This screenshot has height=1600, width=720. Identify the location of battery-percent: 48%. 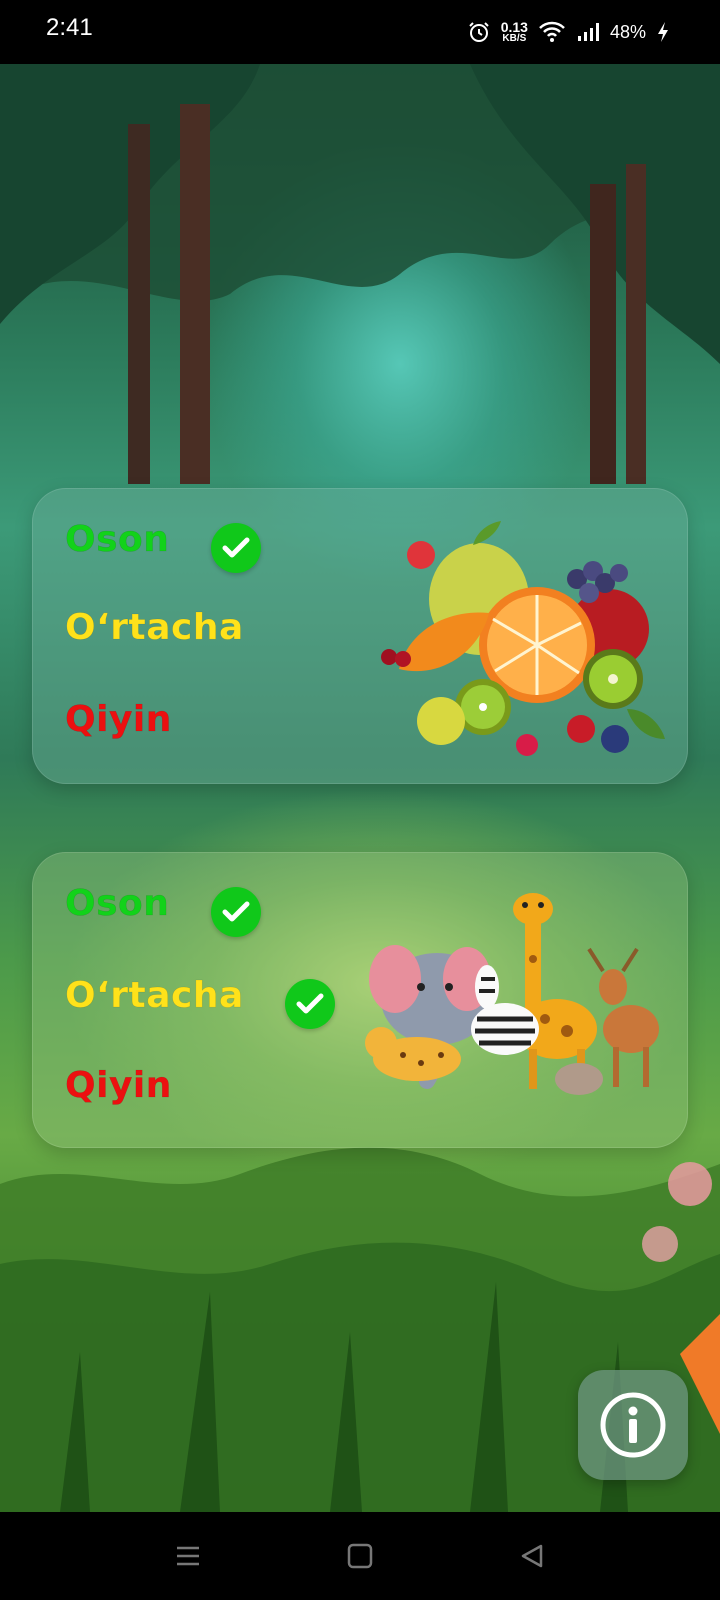
(627, 31).